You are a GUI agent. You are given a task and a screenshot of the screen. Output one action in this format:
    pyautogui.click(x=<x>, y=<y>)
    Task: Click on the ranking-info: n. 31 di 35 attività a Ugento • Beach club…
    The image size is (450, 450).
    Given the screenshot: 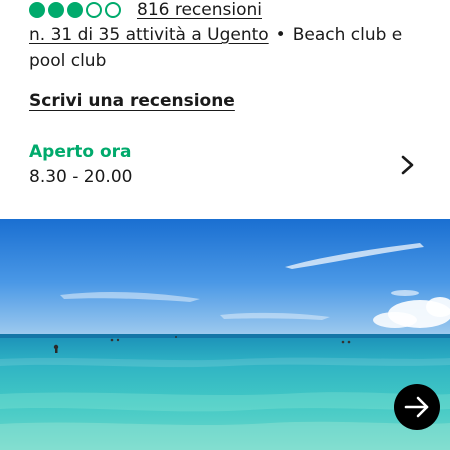 What is the action you would take?
    pyautogui.click(x=229, y=48)
    